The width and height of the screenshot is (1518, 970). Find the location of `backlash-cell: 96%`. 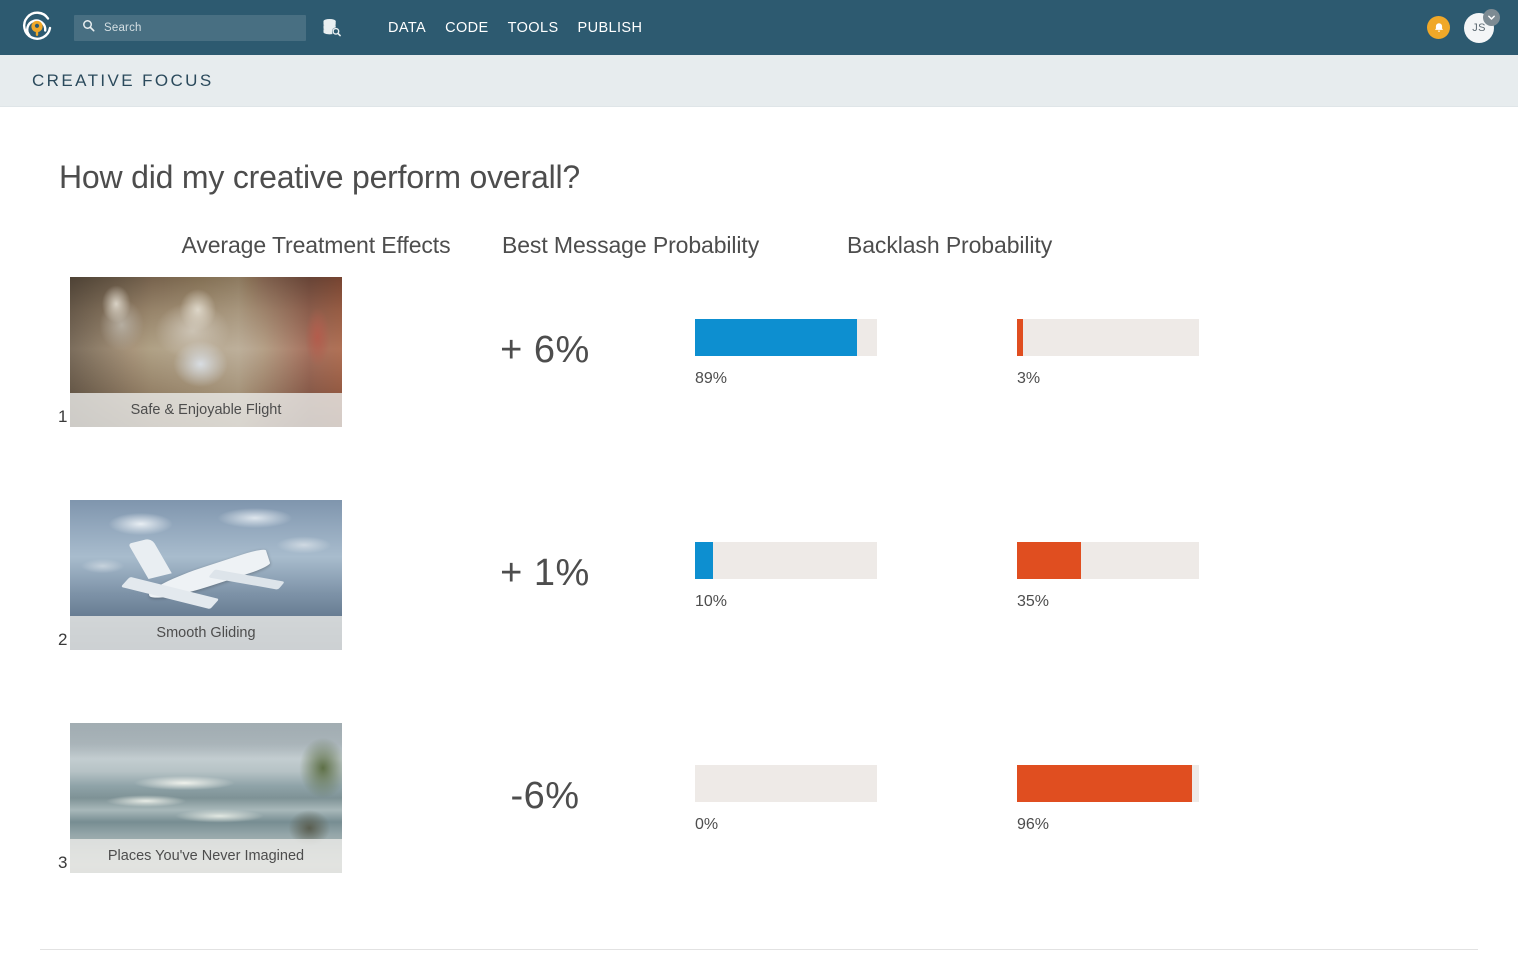

backlash-cell: 96% is located at coordinates (1178, 778).